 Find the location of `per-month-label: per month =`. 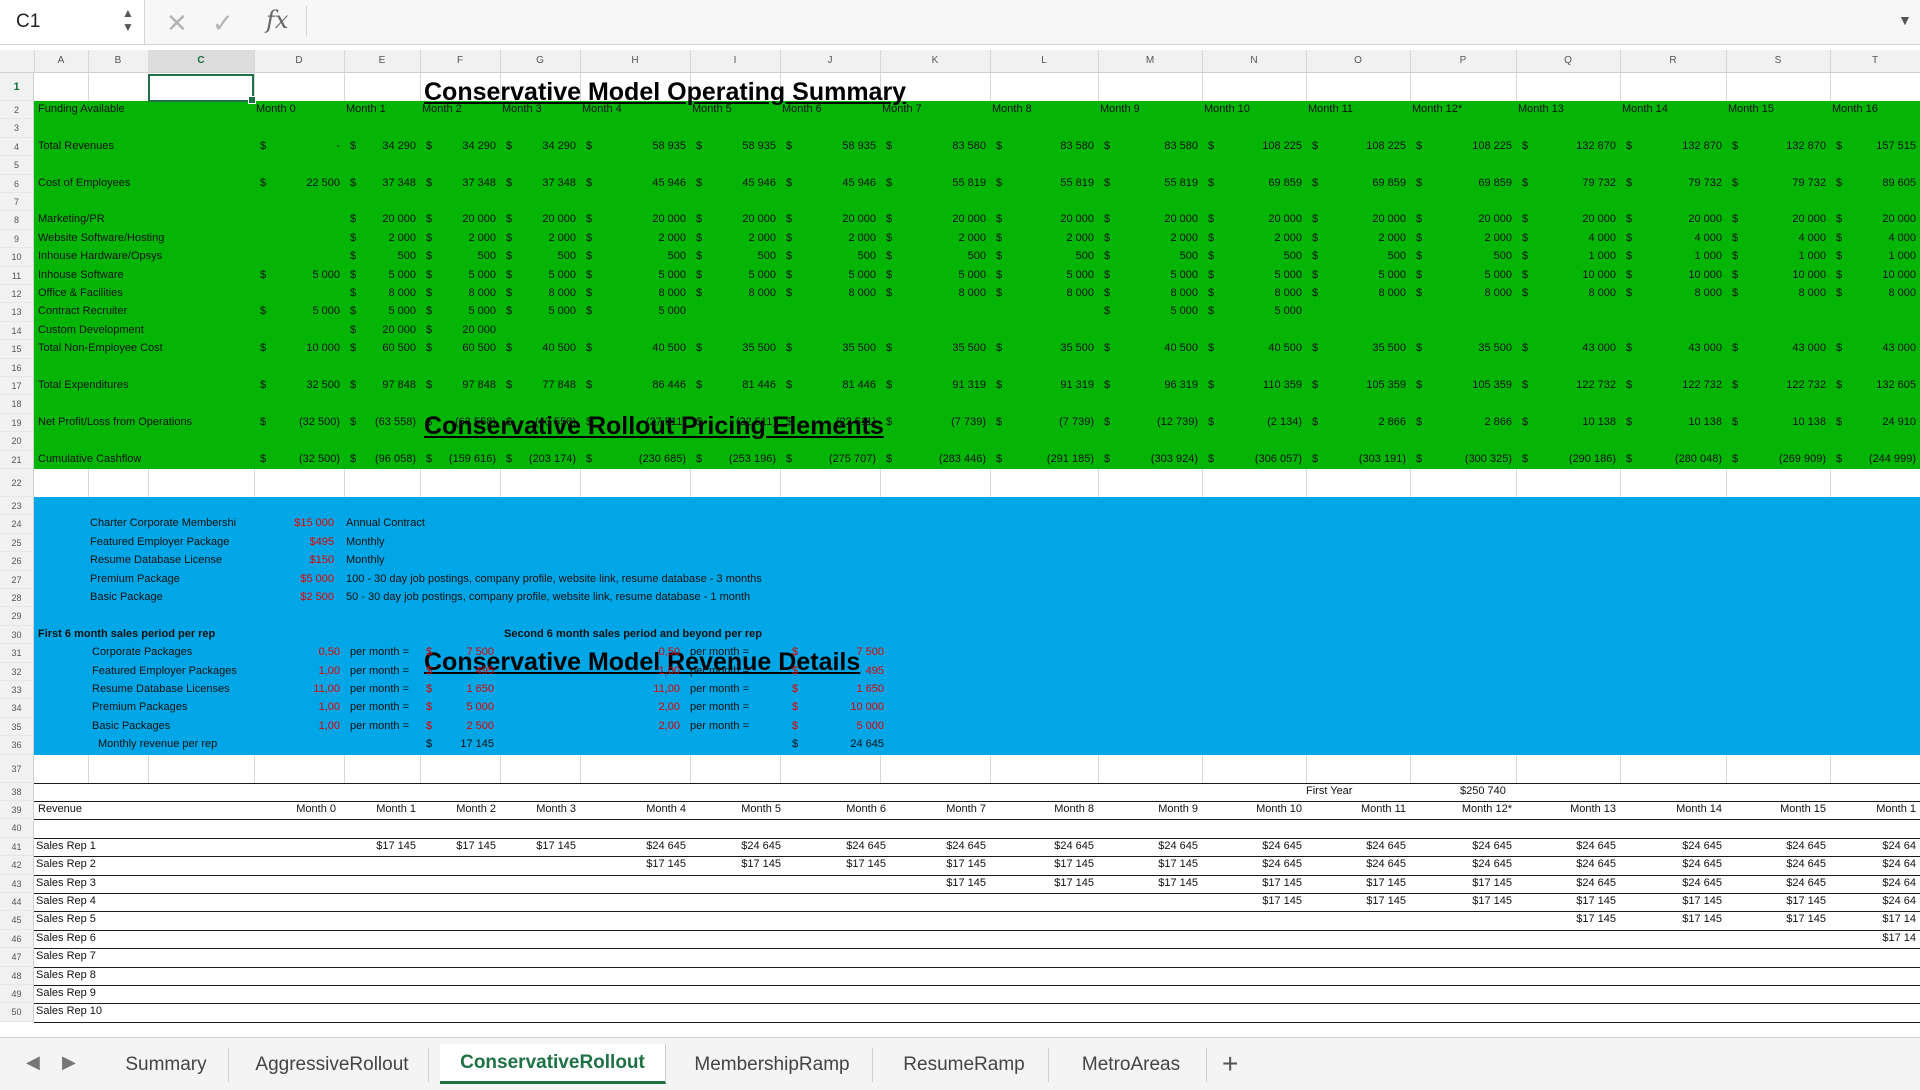

per-month-label: per month = is located at coordinates (380, 707).